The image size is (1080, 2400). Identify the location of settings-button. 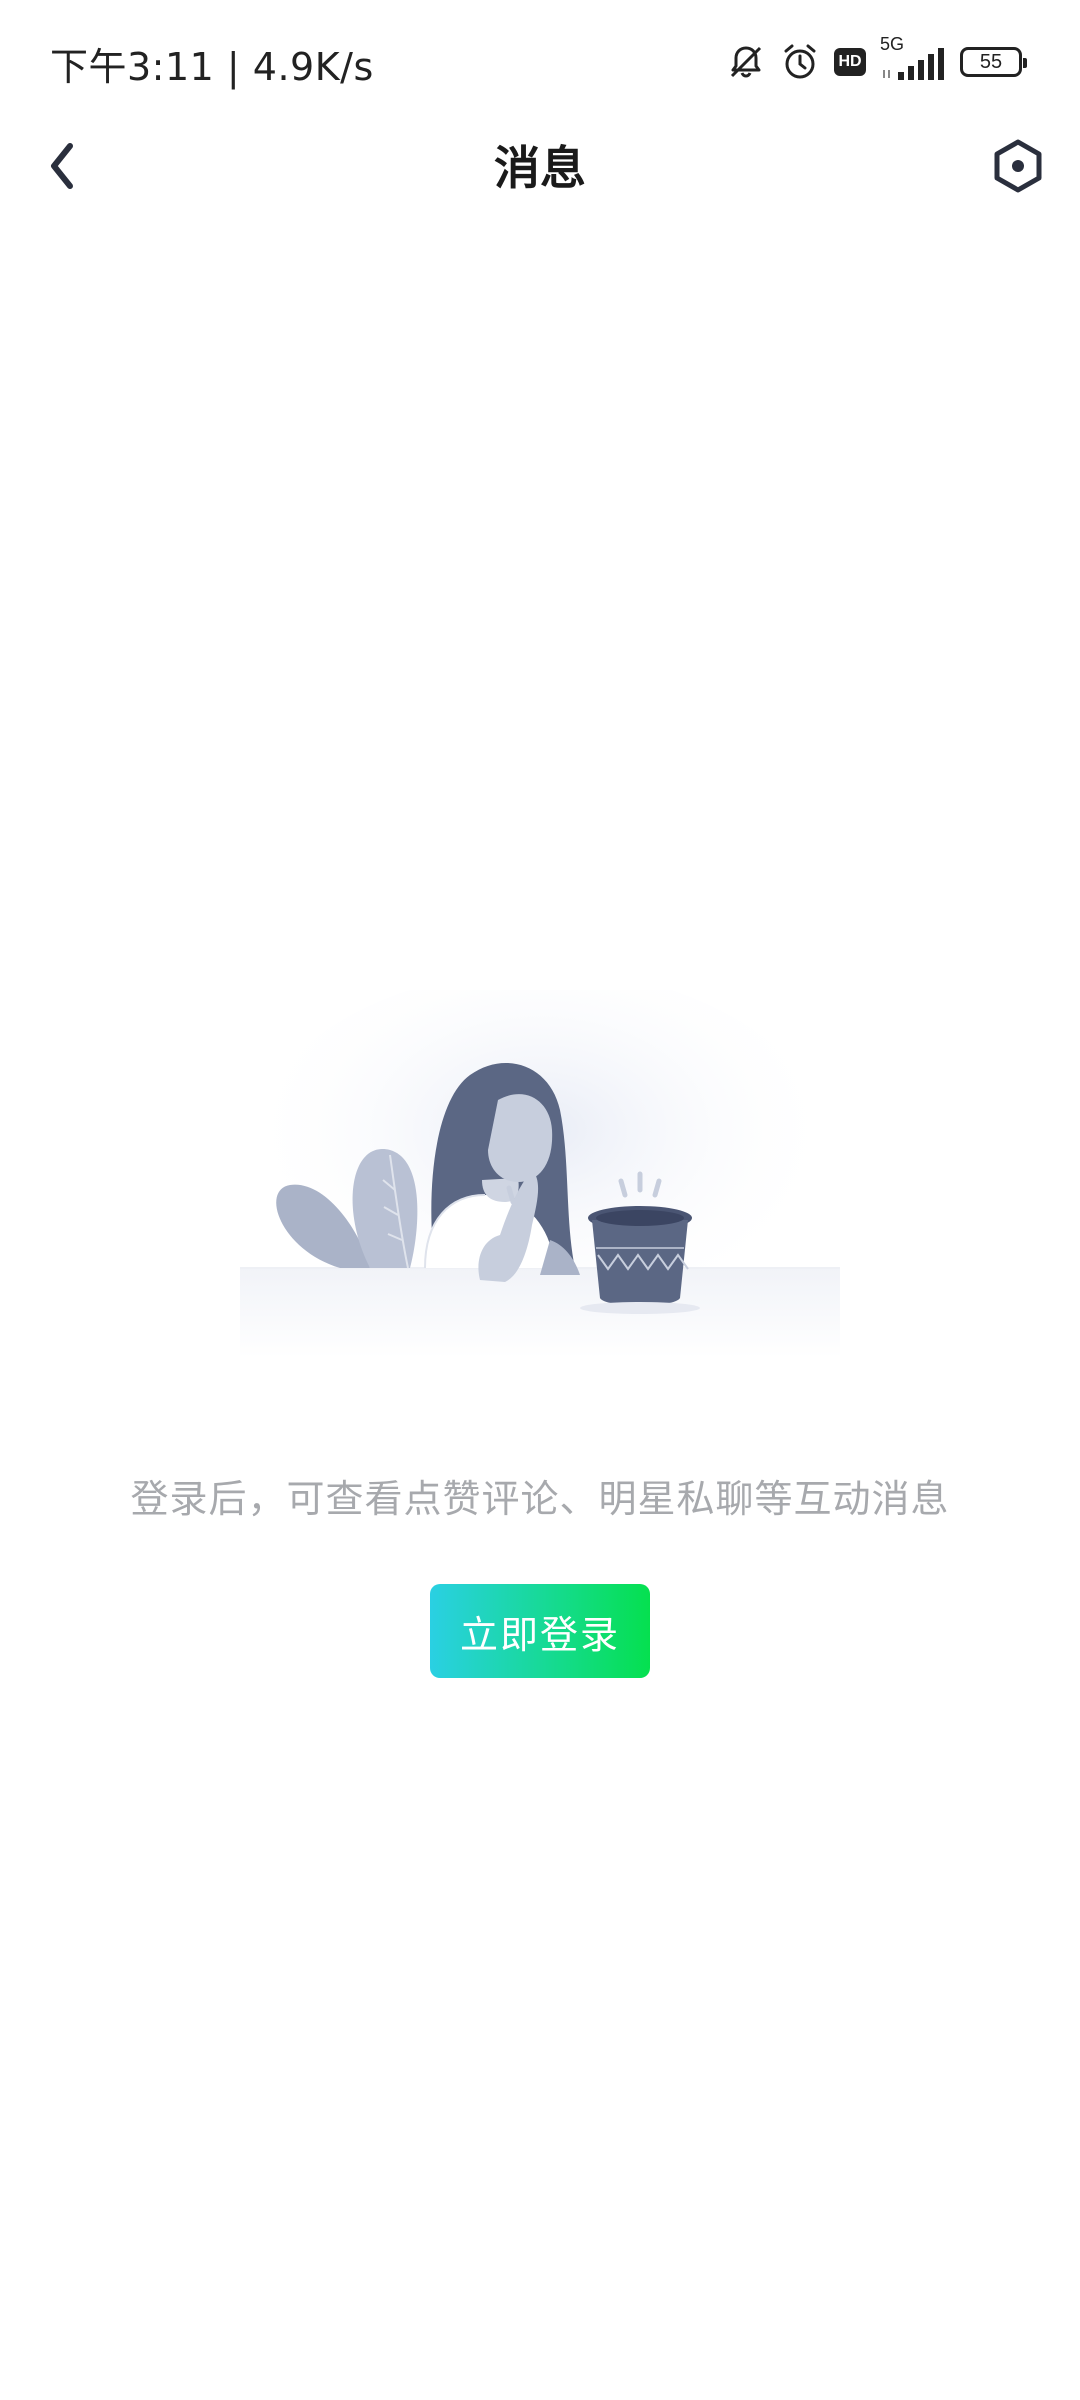
(1018, 166).